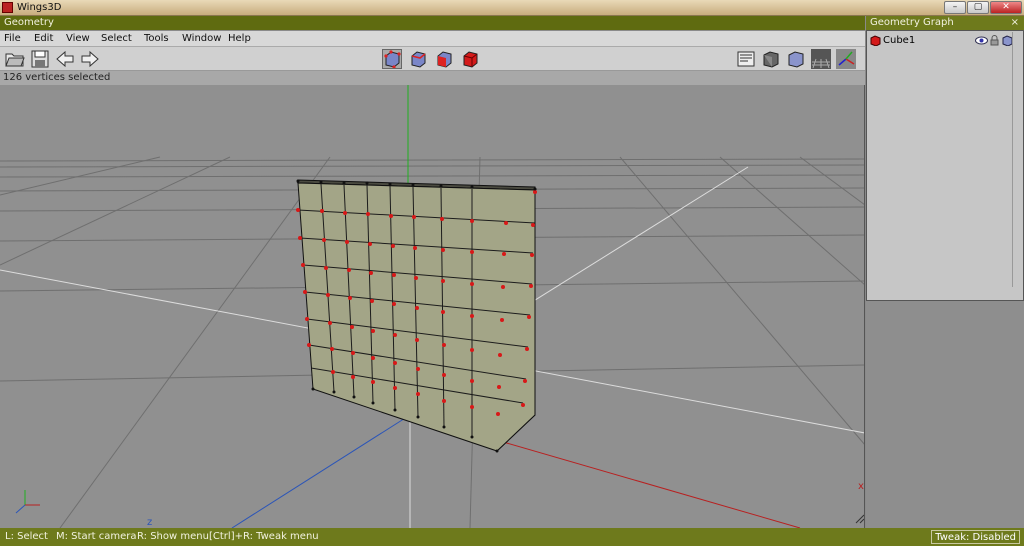  What do you see at coordinates (945, 165) in the screenshot?
I see `geometry-graph-panel: Cube1` at bounding box center [945, 165].